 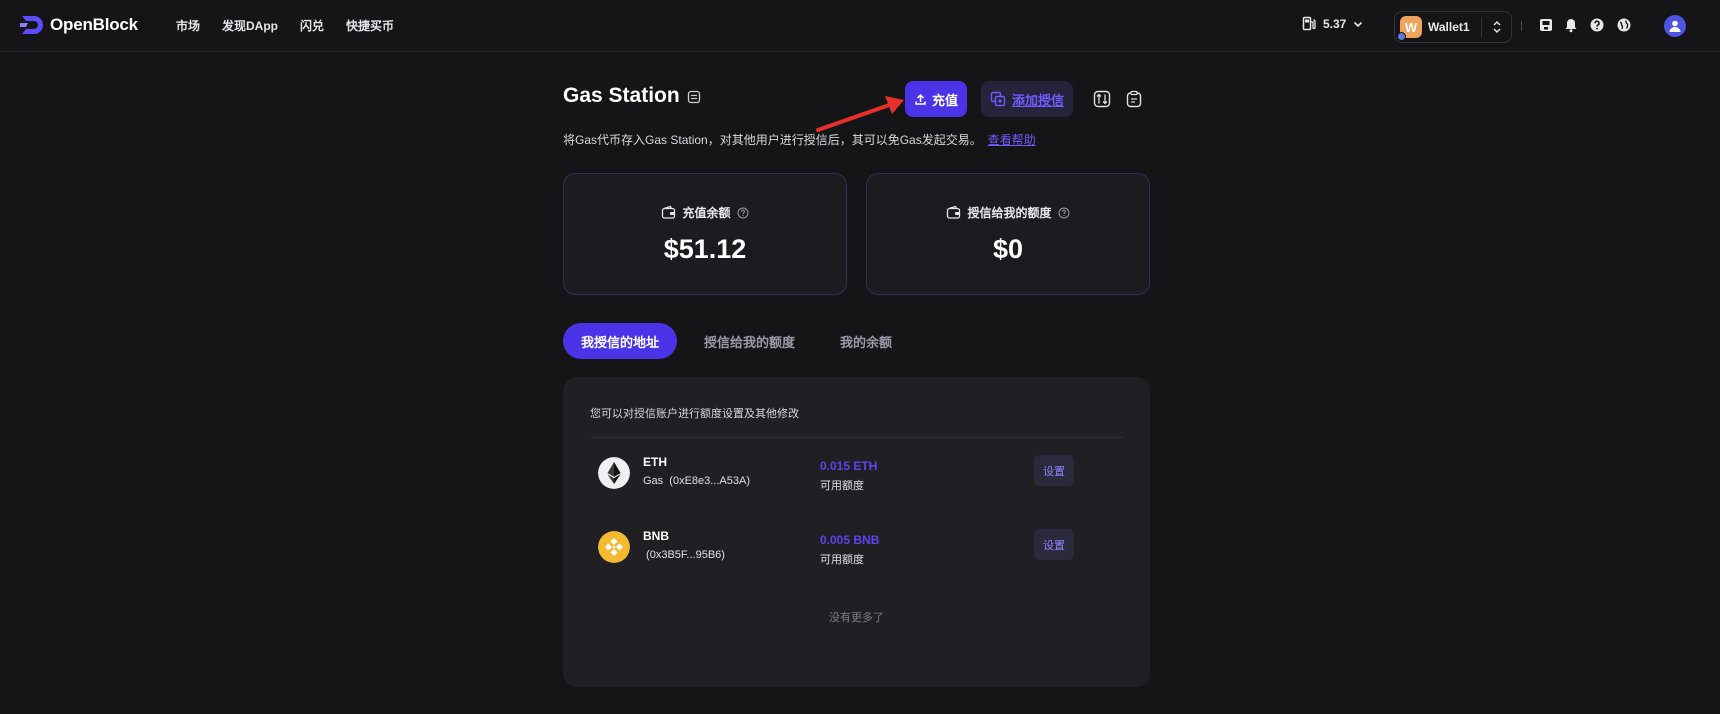 I want to click on person-icon, so click(x=1675, y=26).